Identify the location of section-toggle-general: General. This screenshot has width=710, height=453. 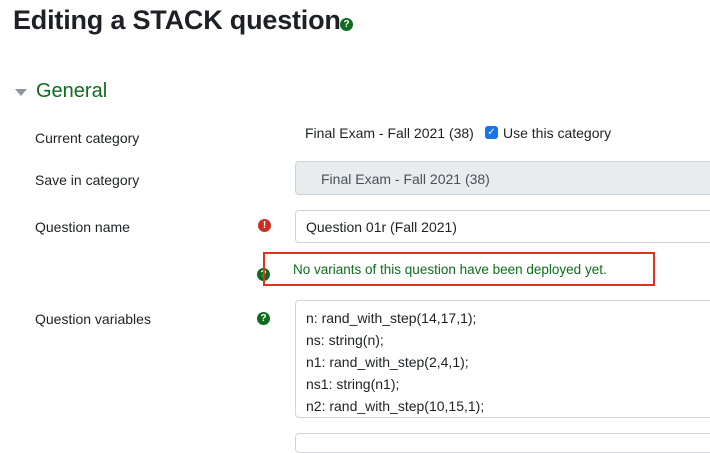
(61, 91).